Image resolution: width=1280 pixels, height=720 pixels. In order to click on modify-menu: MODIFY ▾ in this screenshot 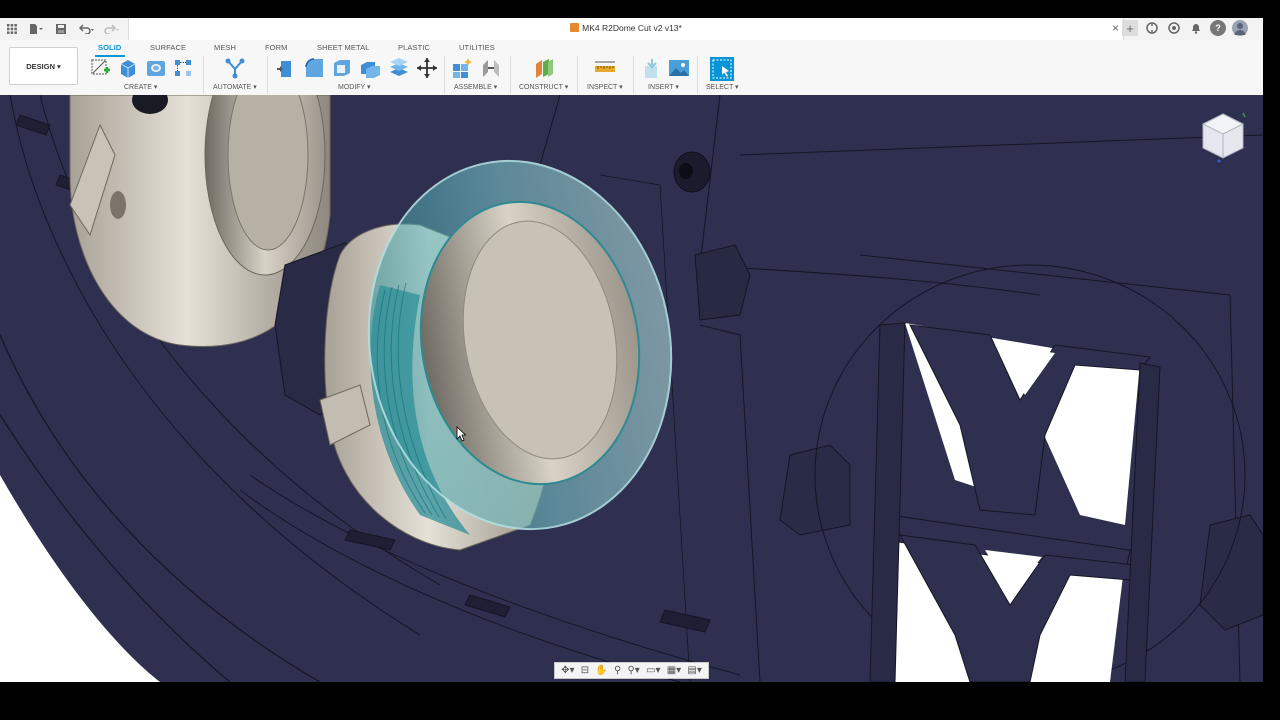, I will do `click(354, 87)`.